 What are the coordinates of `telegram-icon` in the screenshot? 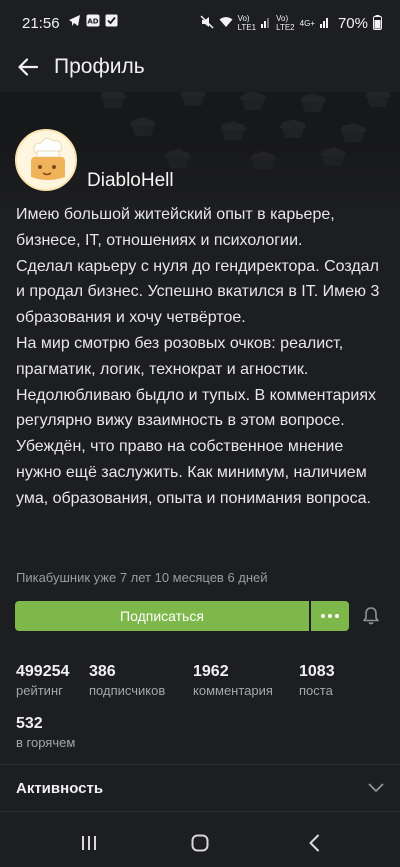 It's located at (74, 23).